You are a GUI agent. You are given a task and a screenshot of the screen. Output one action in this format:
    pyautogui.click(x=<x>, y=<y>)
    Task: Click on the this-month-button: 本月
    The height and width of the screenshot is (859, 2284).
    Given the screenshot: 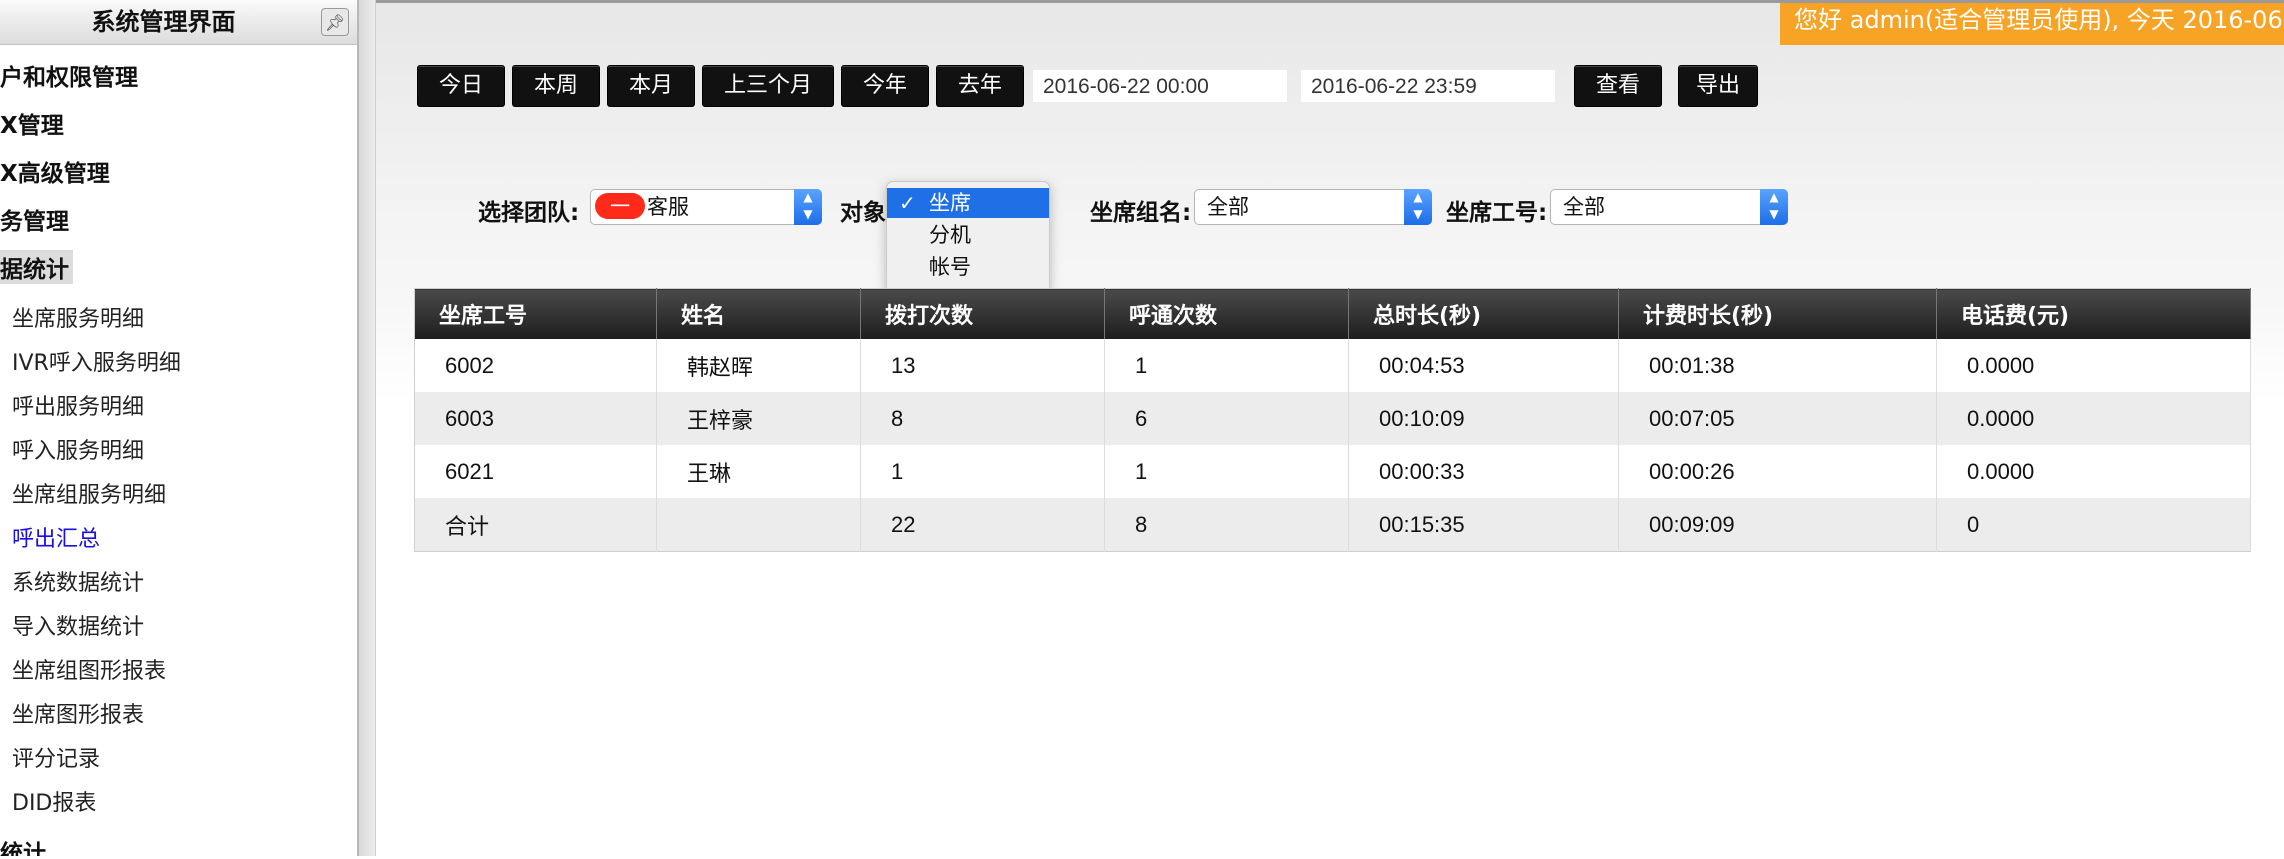 What is the action you would take?
    pyautogui.click(x=651, y=86)
    